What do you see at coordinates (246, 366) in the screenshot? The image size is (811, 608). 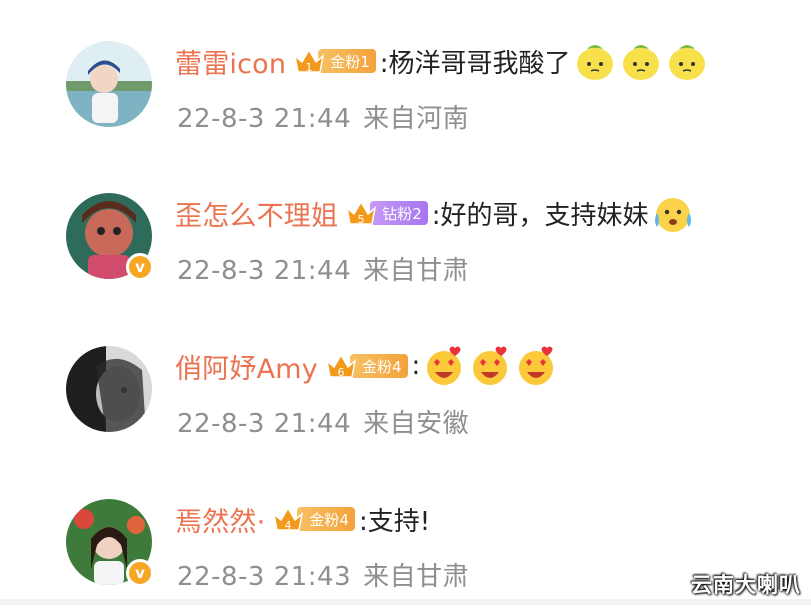 I see `username-link: 俏阿妤Amy` at bounding box center [246, 366].